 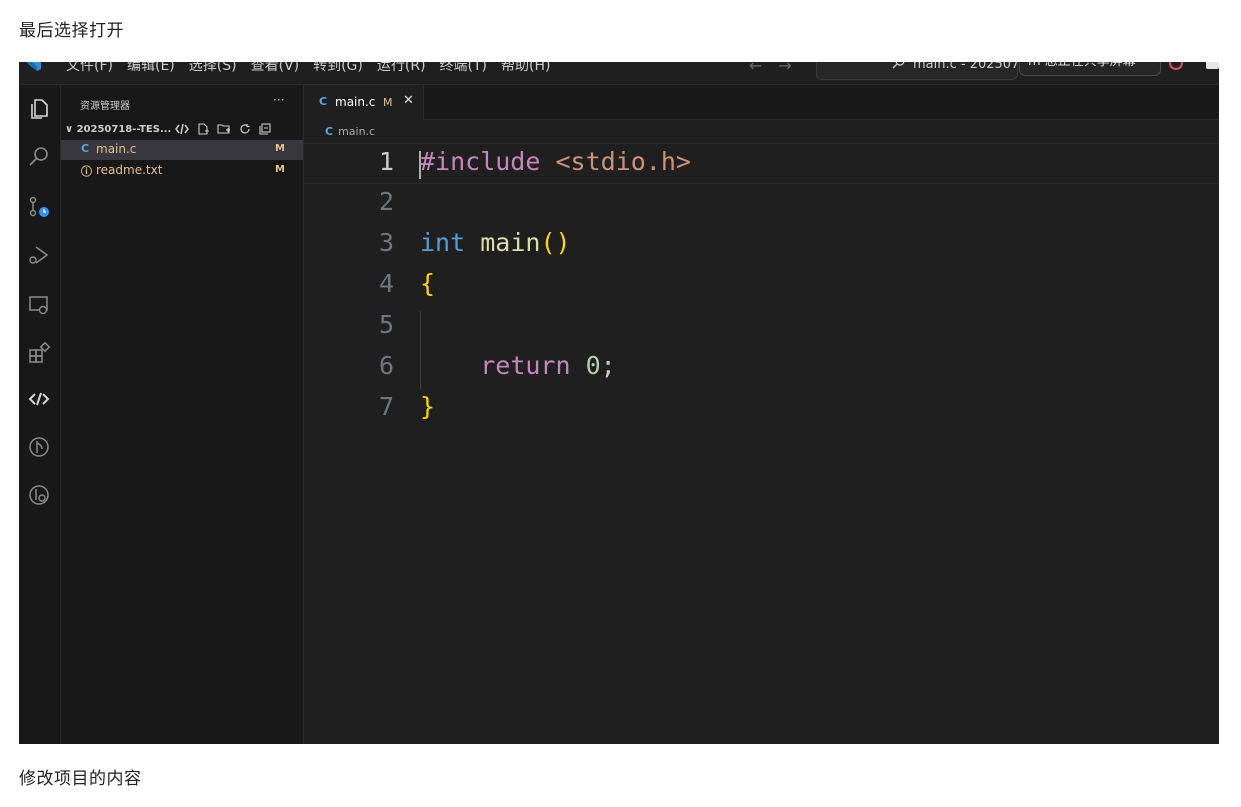 I want to click on code-line: 4{, so click(x=761, y=286).